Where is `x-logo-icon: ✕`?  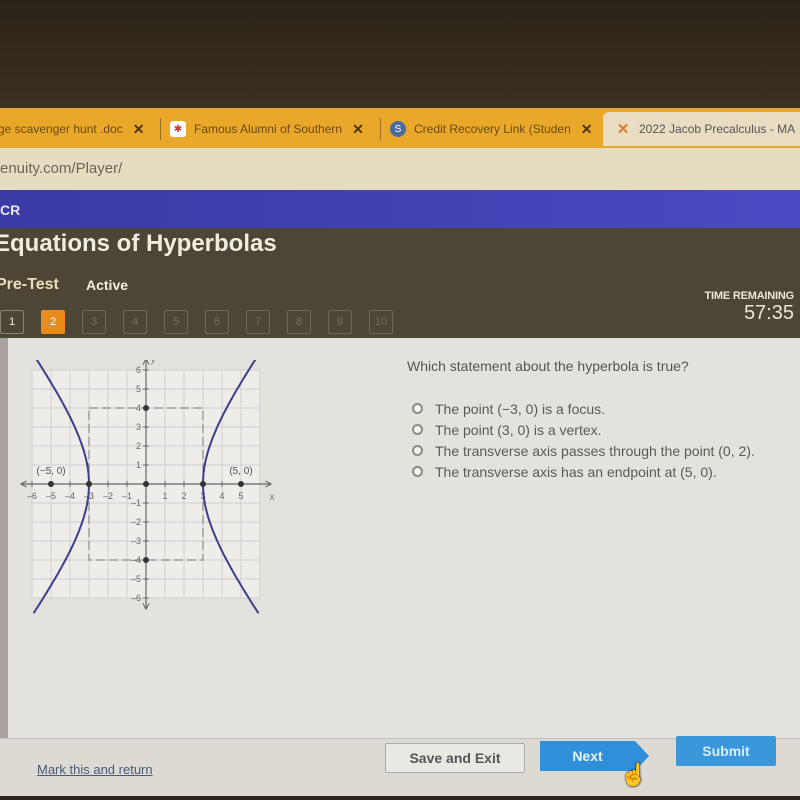 x-logo-icon: ✕ is located at coordinates (623, 129).